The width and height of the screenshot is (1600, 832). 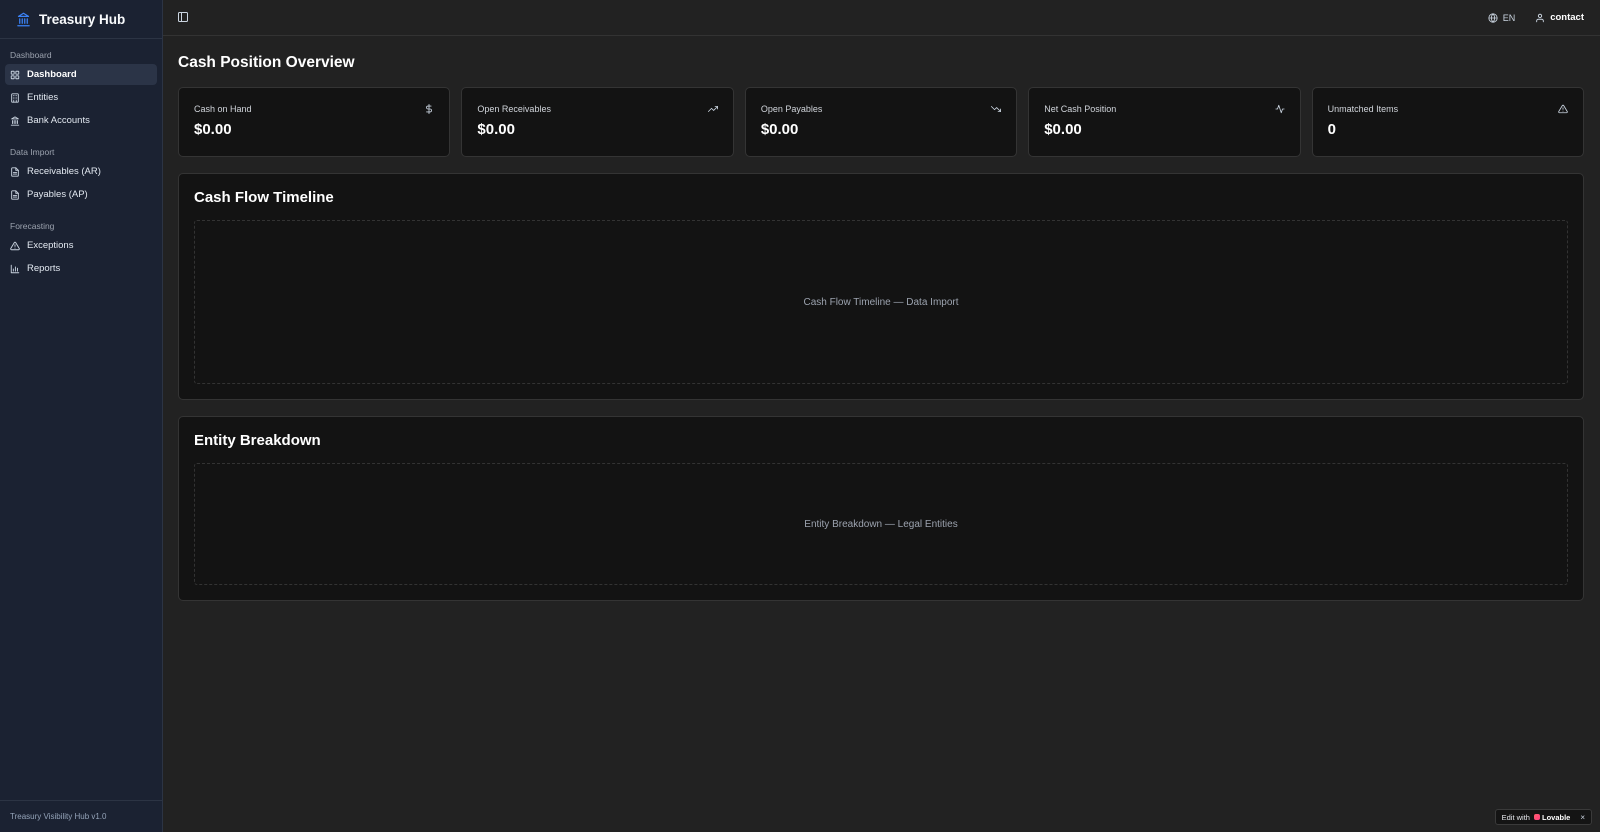 I want to click on nav-group-label: Data Import, so click(x=32, y=152).